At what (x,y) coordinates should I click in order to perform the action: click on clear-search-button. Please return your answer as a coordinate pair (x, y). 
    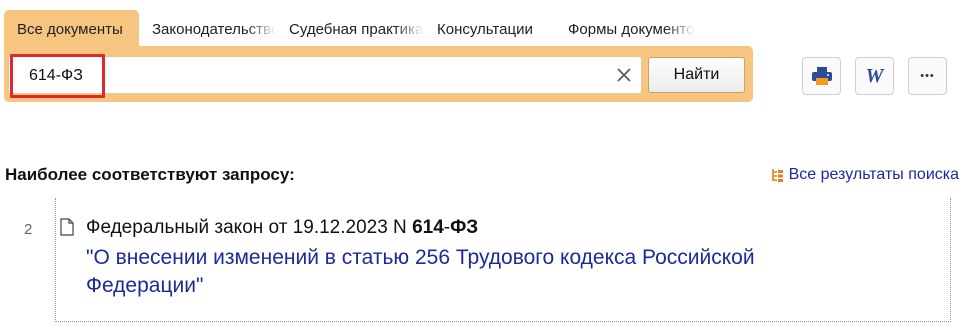
    Looking at the image, I should click on (624, 75).